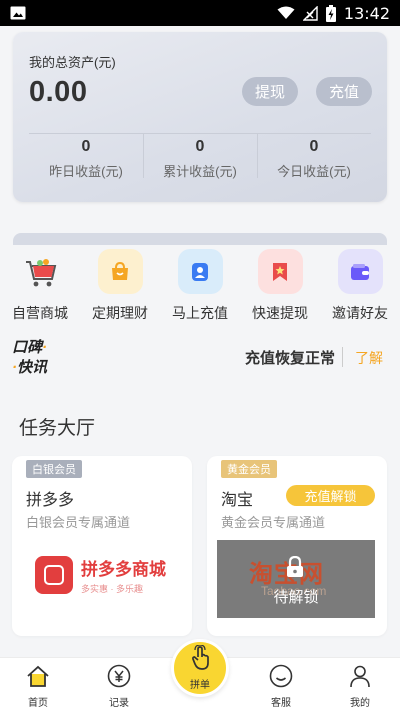  What do you see at coordinates (281, 676) in the screenshot?
I see `smile-service-icon` at bounding box center [281, 676].